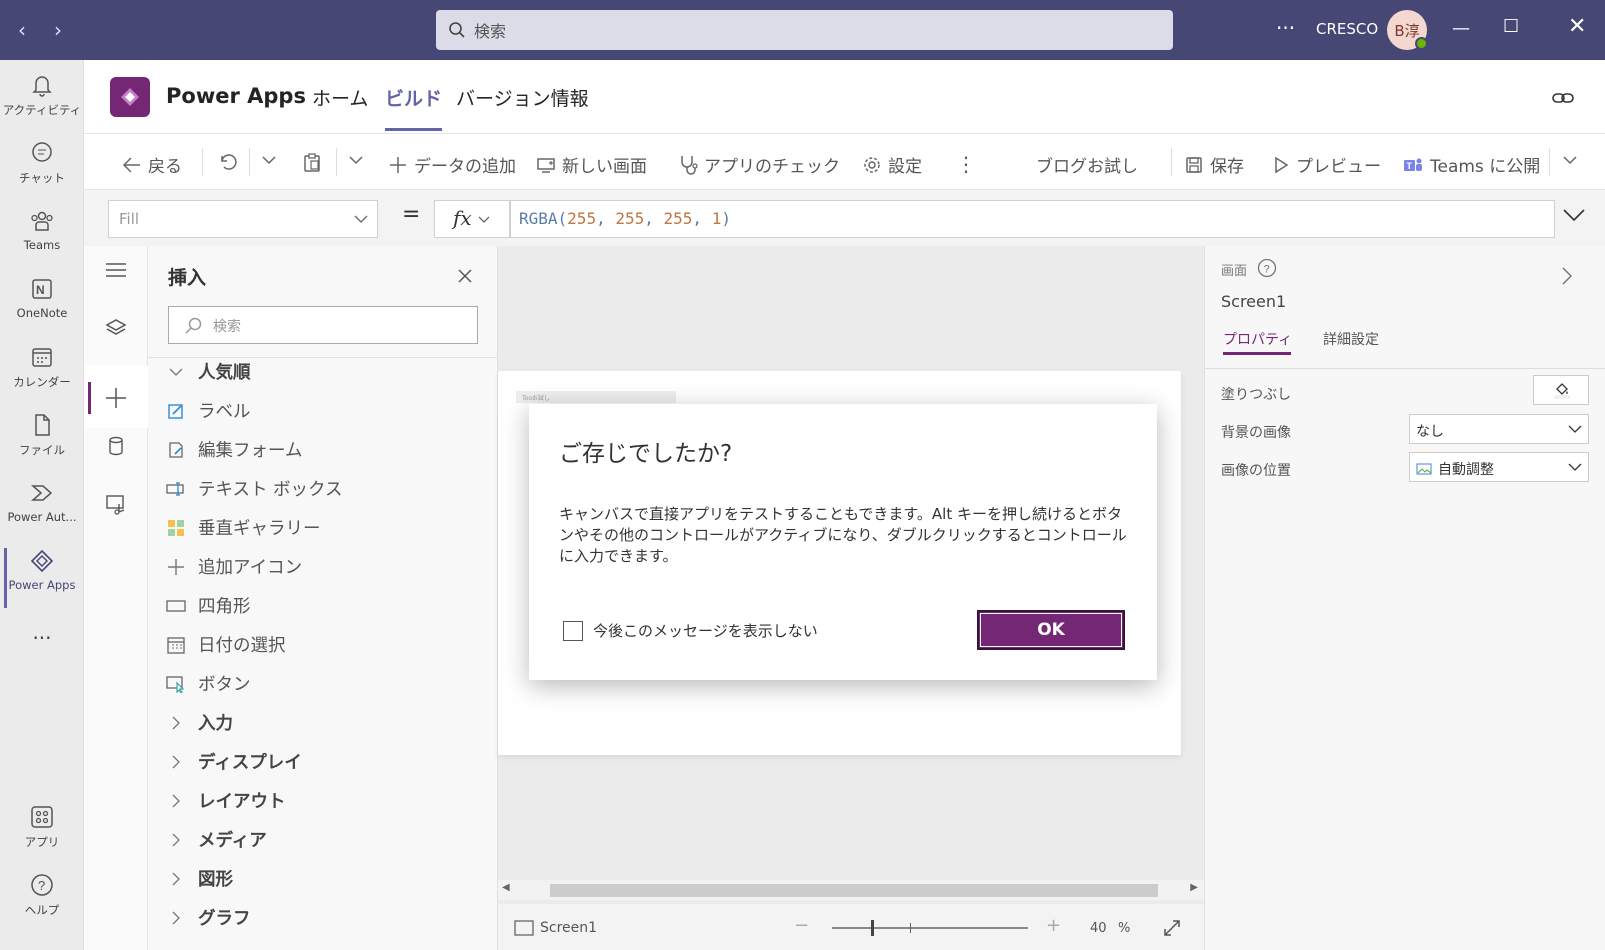 This screenshot has width=1605, height=950. I want to click on close-window-icon: ✕, so click(1577, 26).